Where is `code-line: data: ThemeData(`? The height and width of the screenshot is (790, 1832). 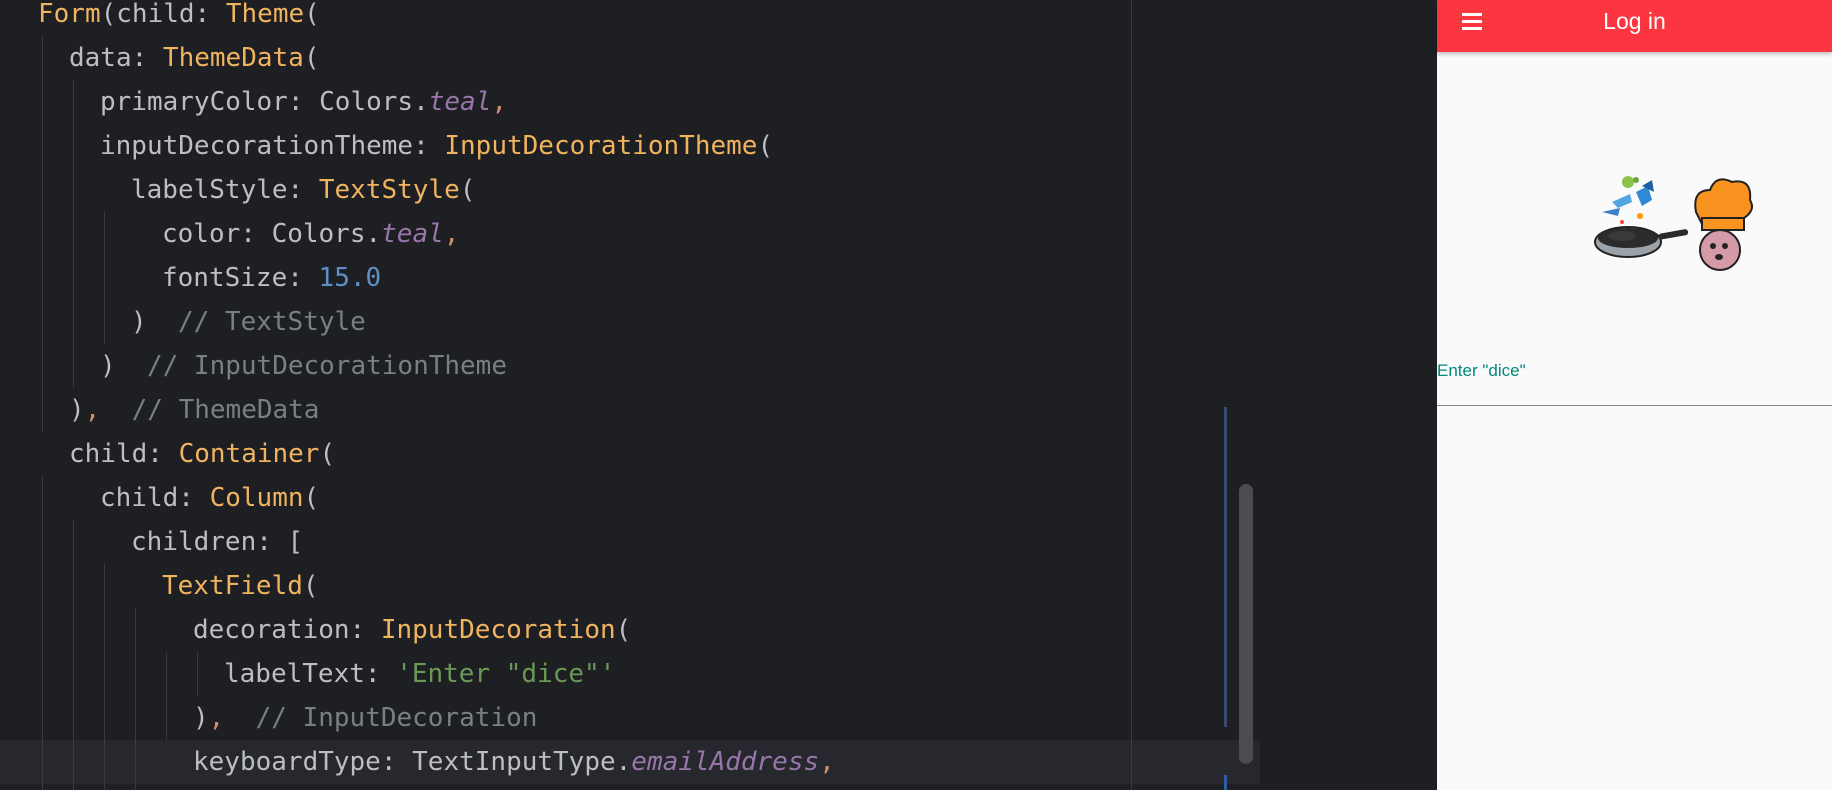
code-line: data: ThemeData( is located at coordinates (630, 58).